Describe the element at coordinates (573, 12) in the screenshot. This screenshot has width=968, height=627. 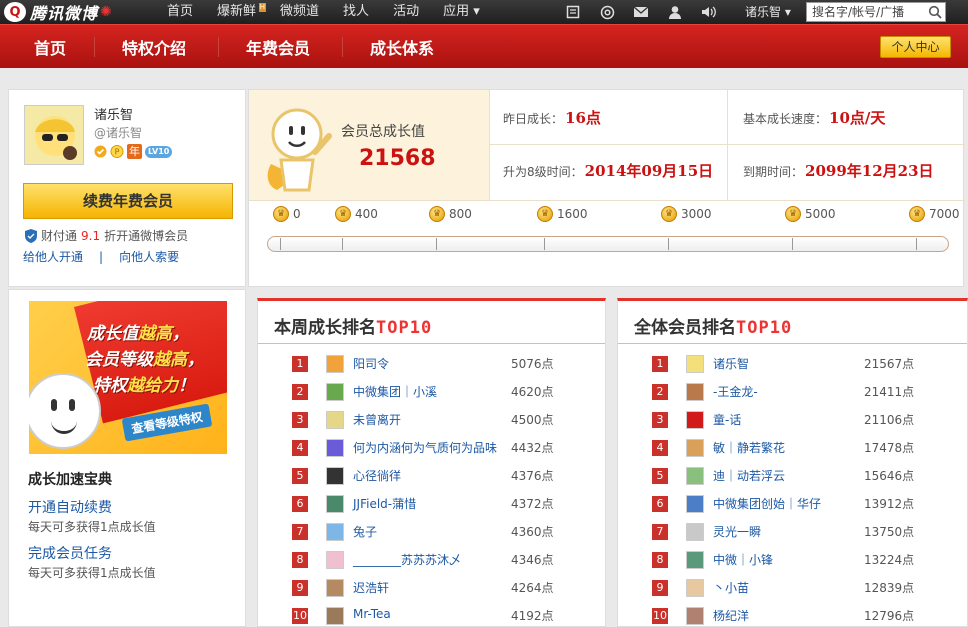
I see `document-icon` at that location.